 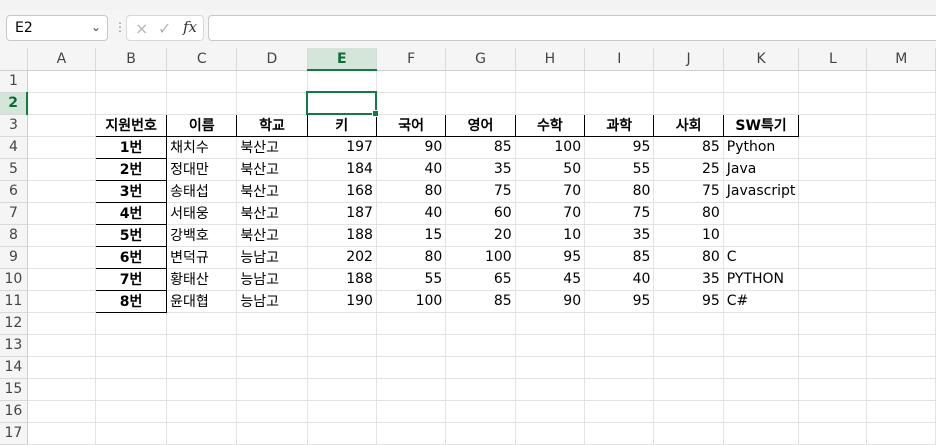 What do you see at coordinates (480, 103) in the screenshot?
I see `cell-g2` at bounding box center [480, 103].